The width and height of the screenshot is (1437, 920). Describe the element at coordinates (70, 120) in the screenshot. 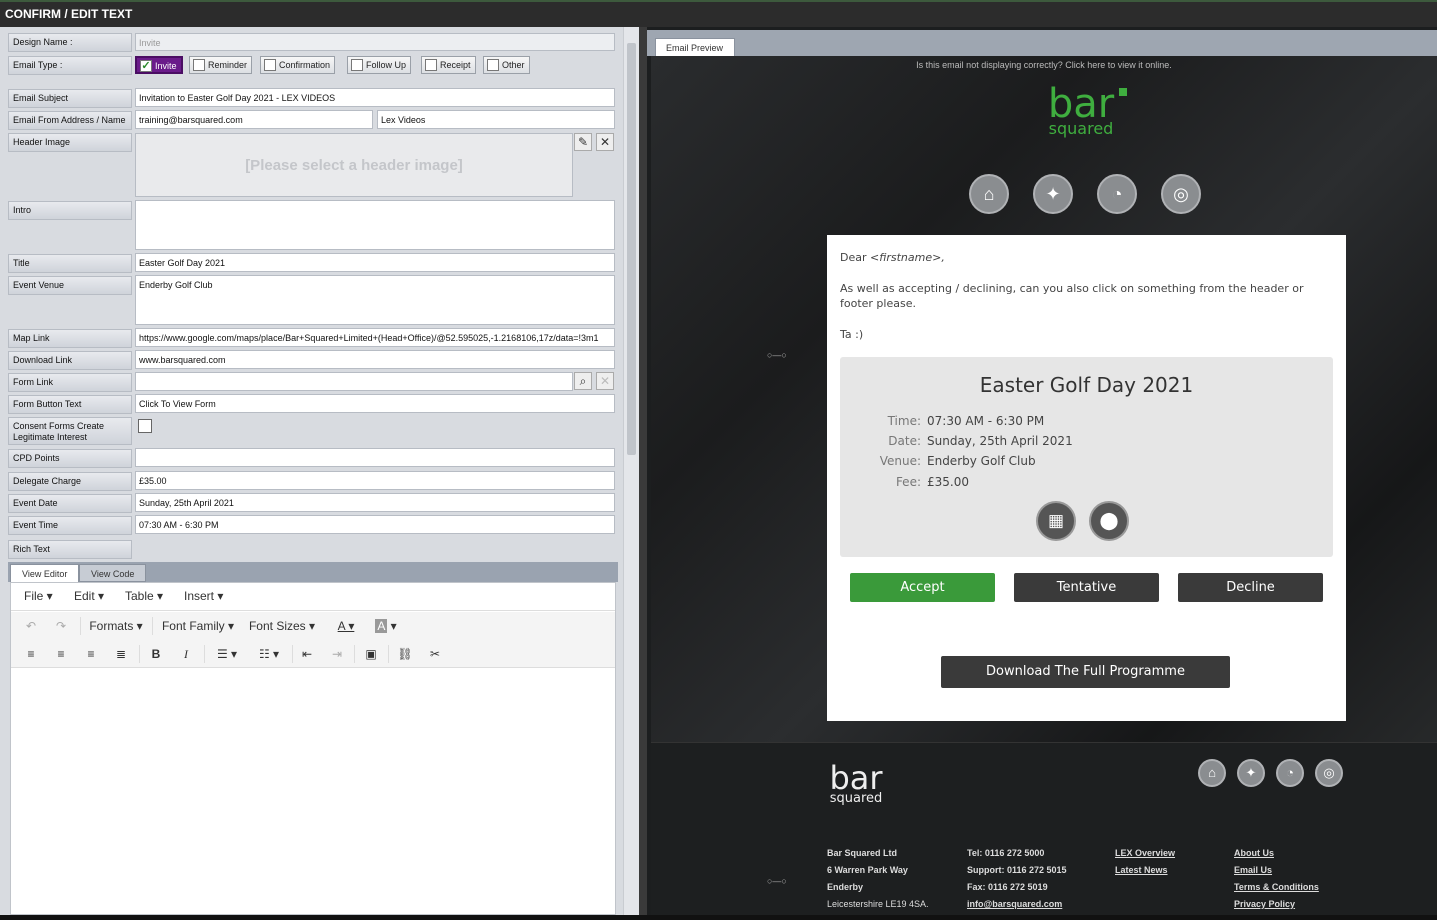

I see `email-from-label: Email From Address / Name` at that location.